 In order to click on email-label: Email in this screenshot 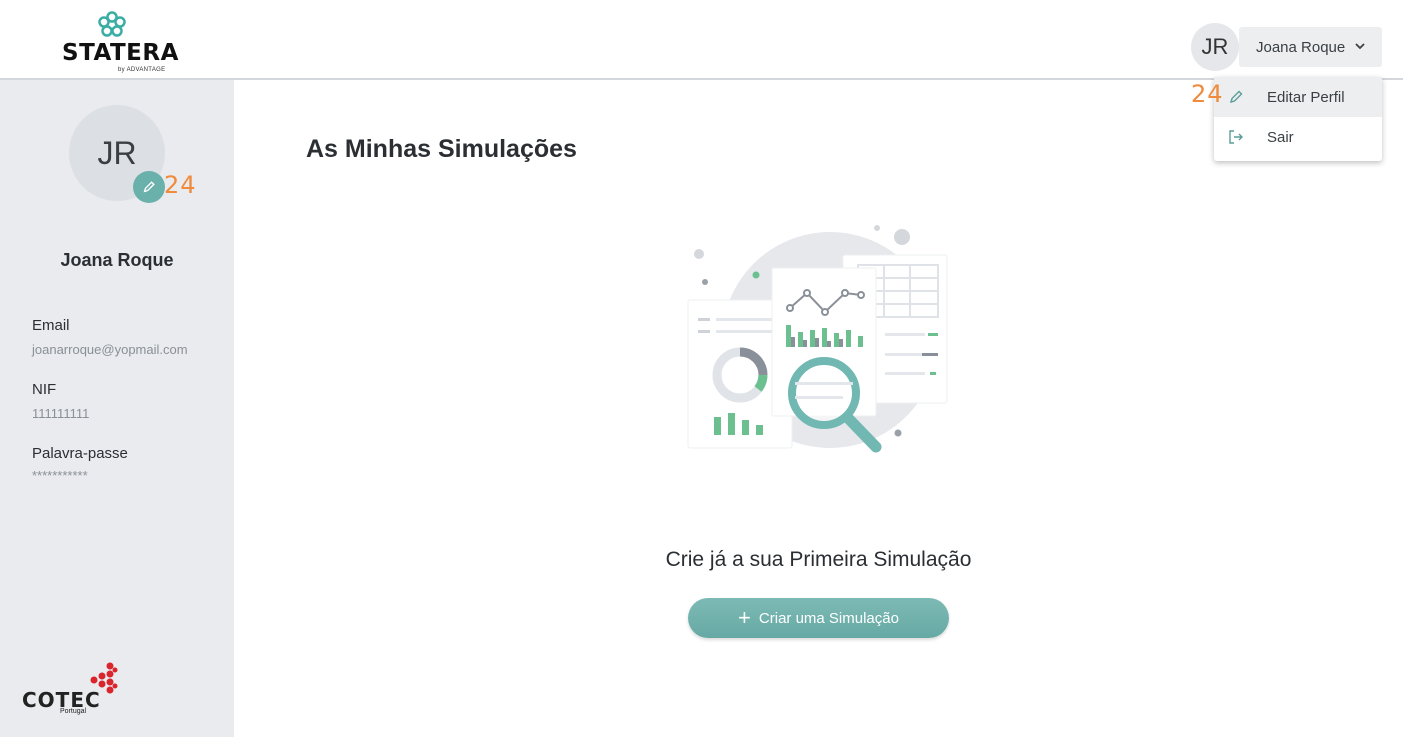, I will do `click(51, 325)`.